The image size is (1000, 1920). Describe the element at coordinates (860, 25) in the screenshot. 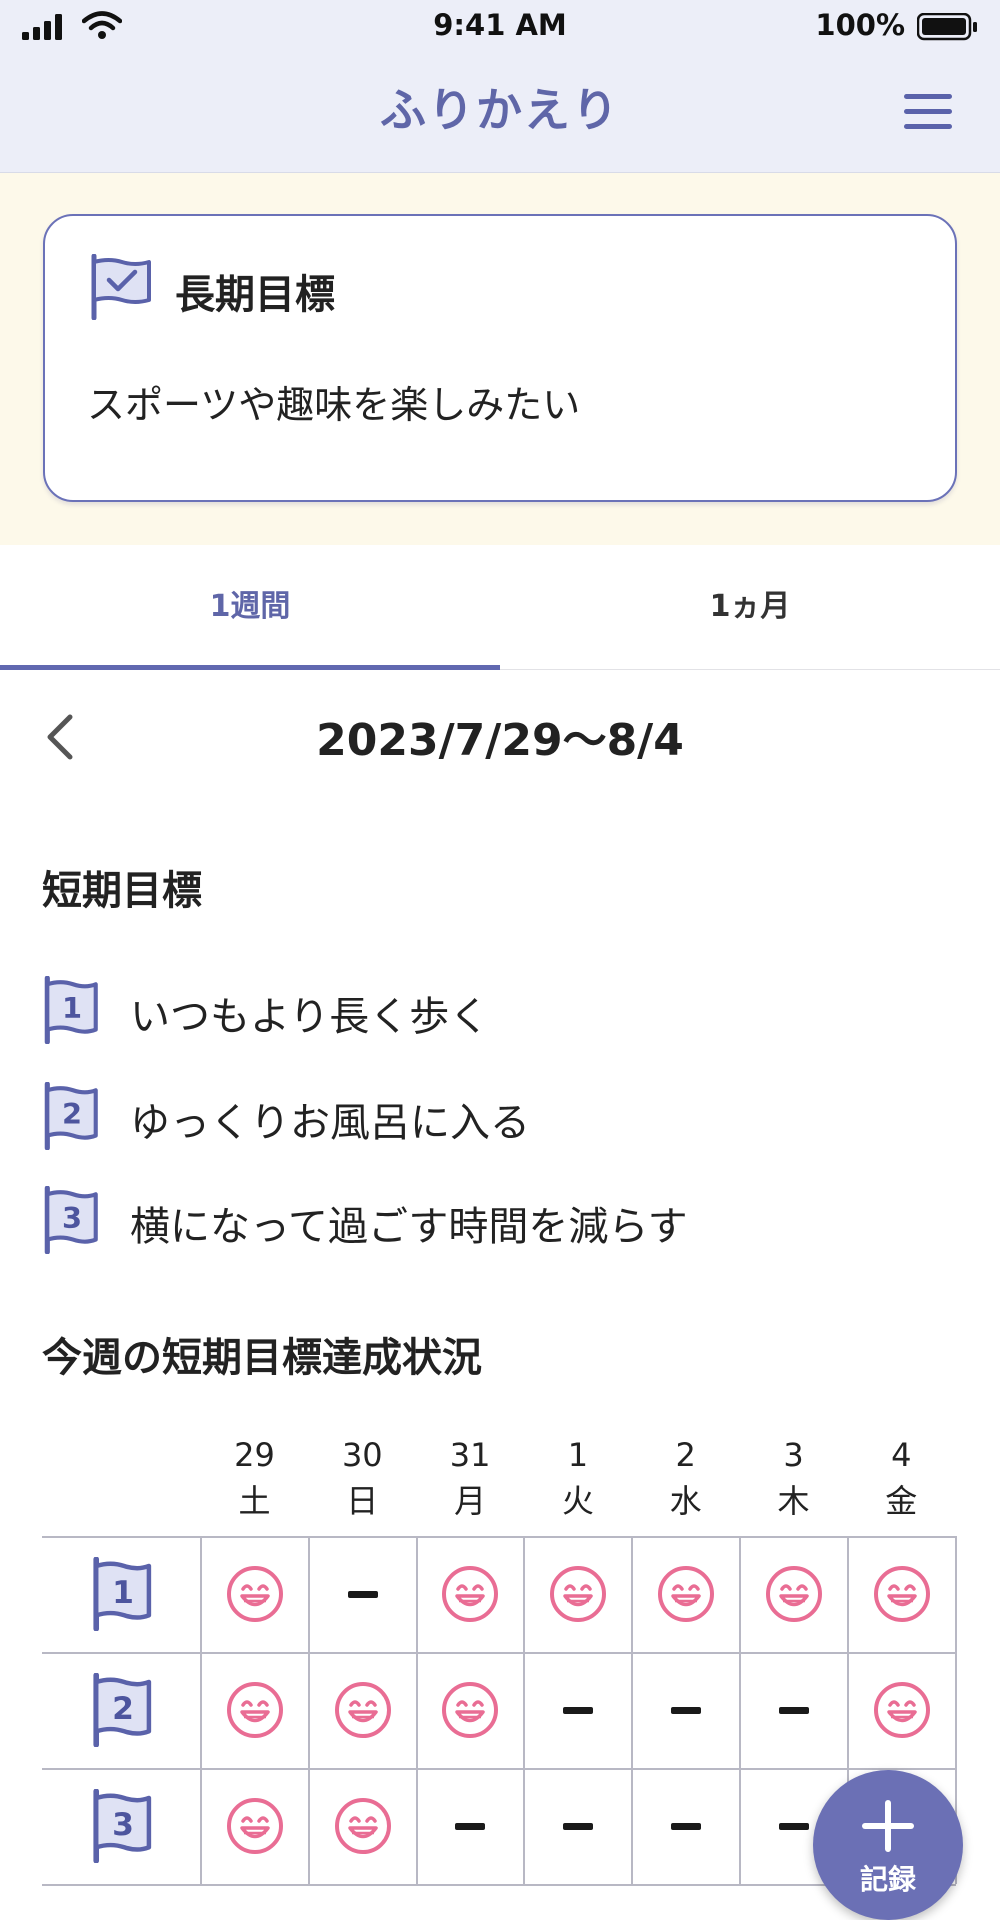

I see `battery-percent: 100%` at that location.